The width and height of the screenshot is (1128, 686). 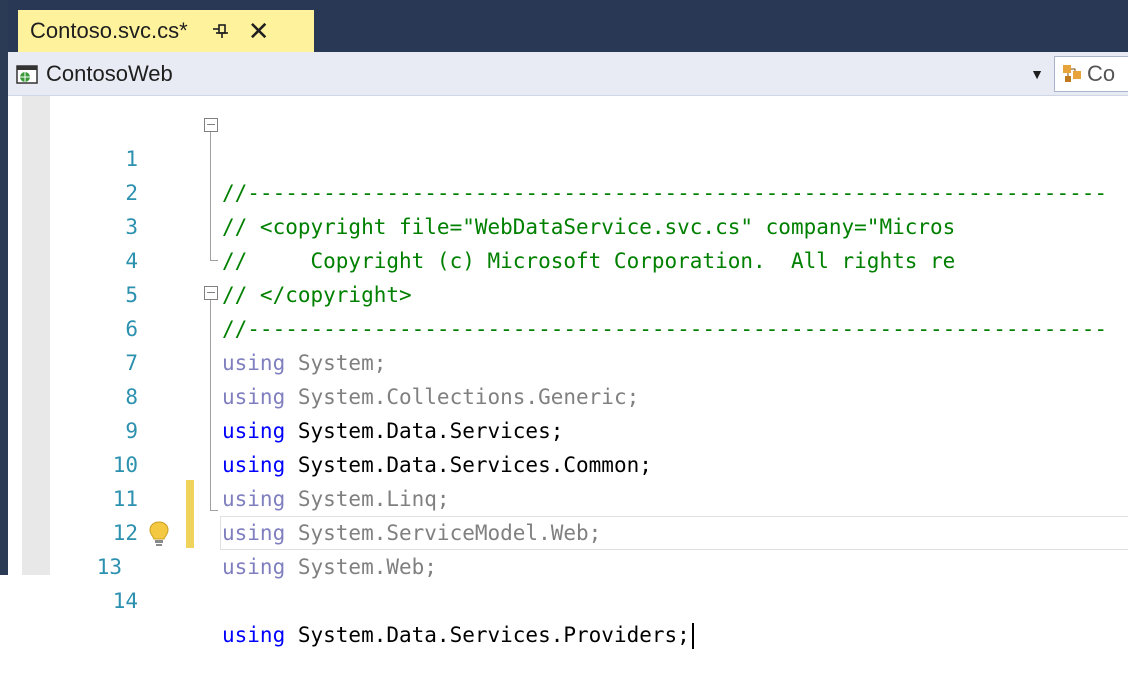 I want to click on code-line: 14, so click(x=568, y=581).